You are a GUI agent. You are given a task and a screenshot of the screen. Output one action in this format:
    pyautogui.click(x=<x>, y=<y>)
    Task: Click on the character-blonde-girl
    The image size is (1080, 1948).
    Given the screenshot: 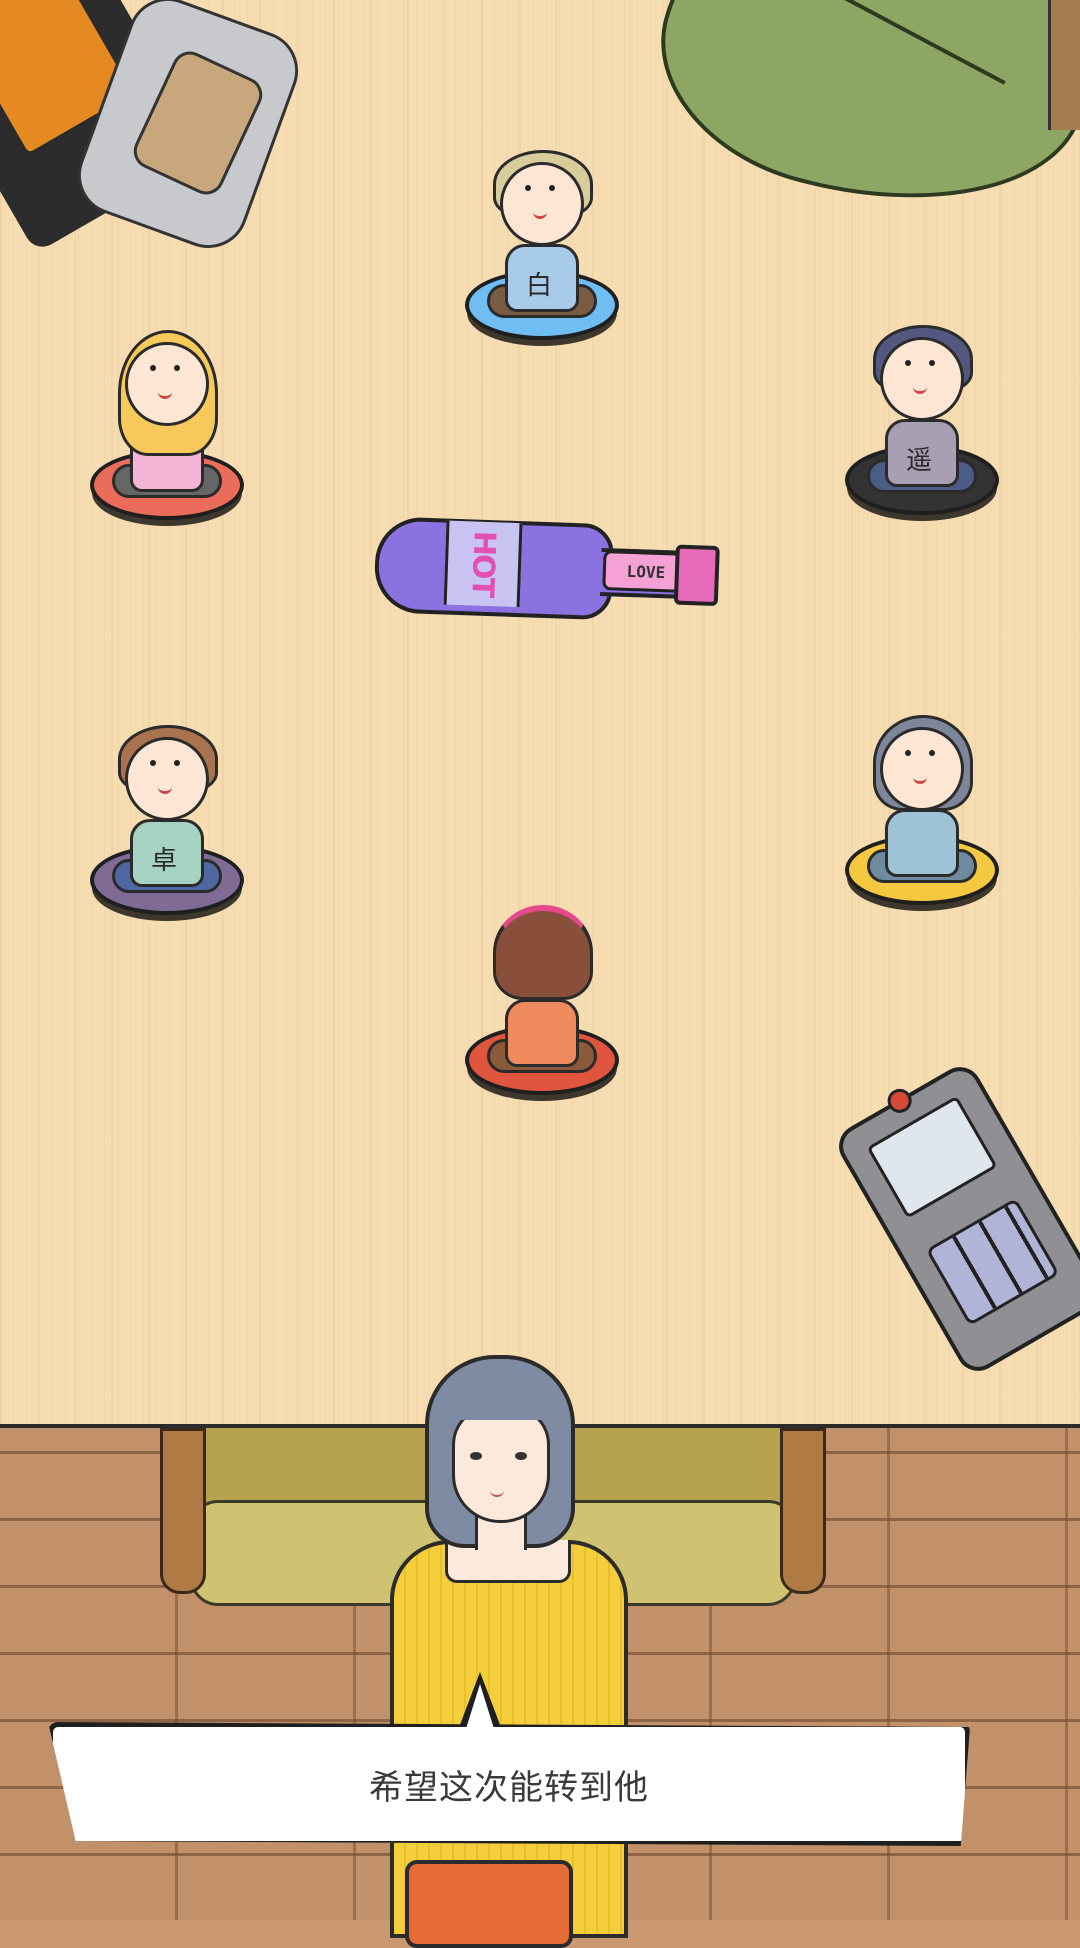 What is the action you would take?
    pyautogui.click(x=167, y=425)
    